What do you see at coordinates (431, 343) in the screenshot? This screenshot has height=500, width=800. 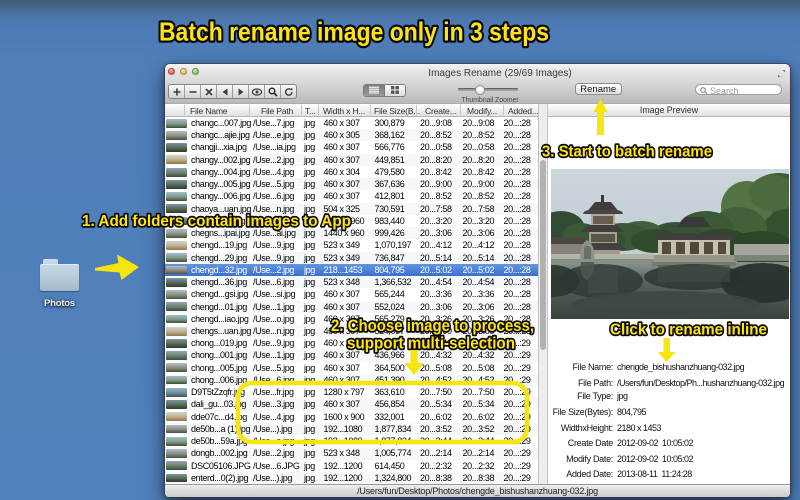 I see `svg-text: support multi-selection` at bounding box center [431, 343].